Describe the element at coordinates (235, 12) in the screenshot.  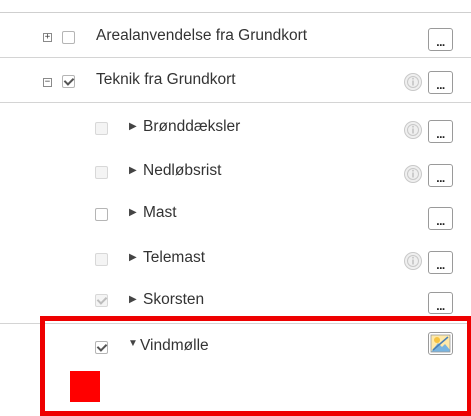
I see `top-divider` at that location.